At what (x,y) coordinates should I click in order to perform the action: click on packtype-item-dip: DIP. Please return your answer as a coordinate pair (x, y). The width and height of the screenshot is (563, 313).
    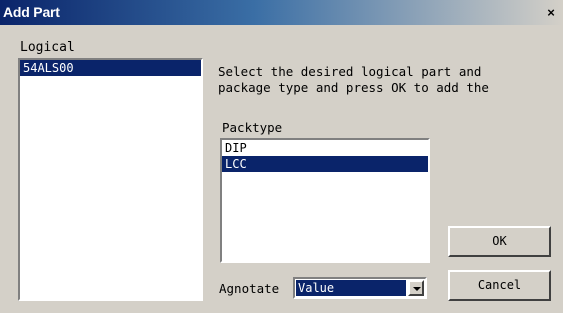
    Looking at the image, I should click on (325, 148).